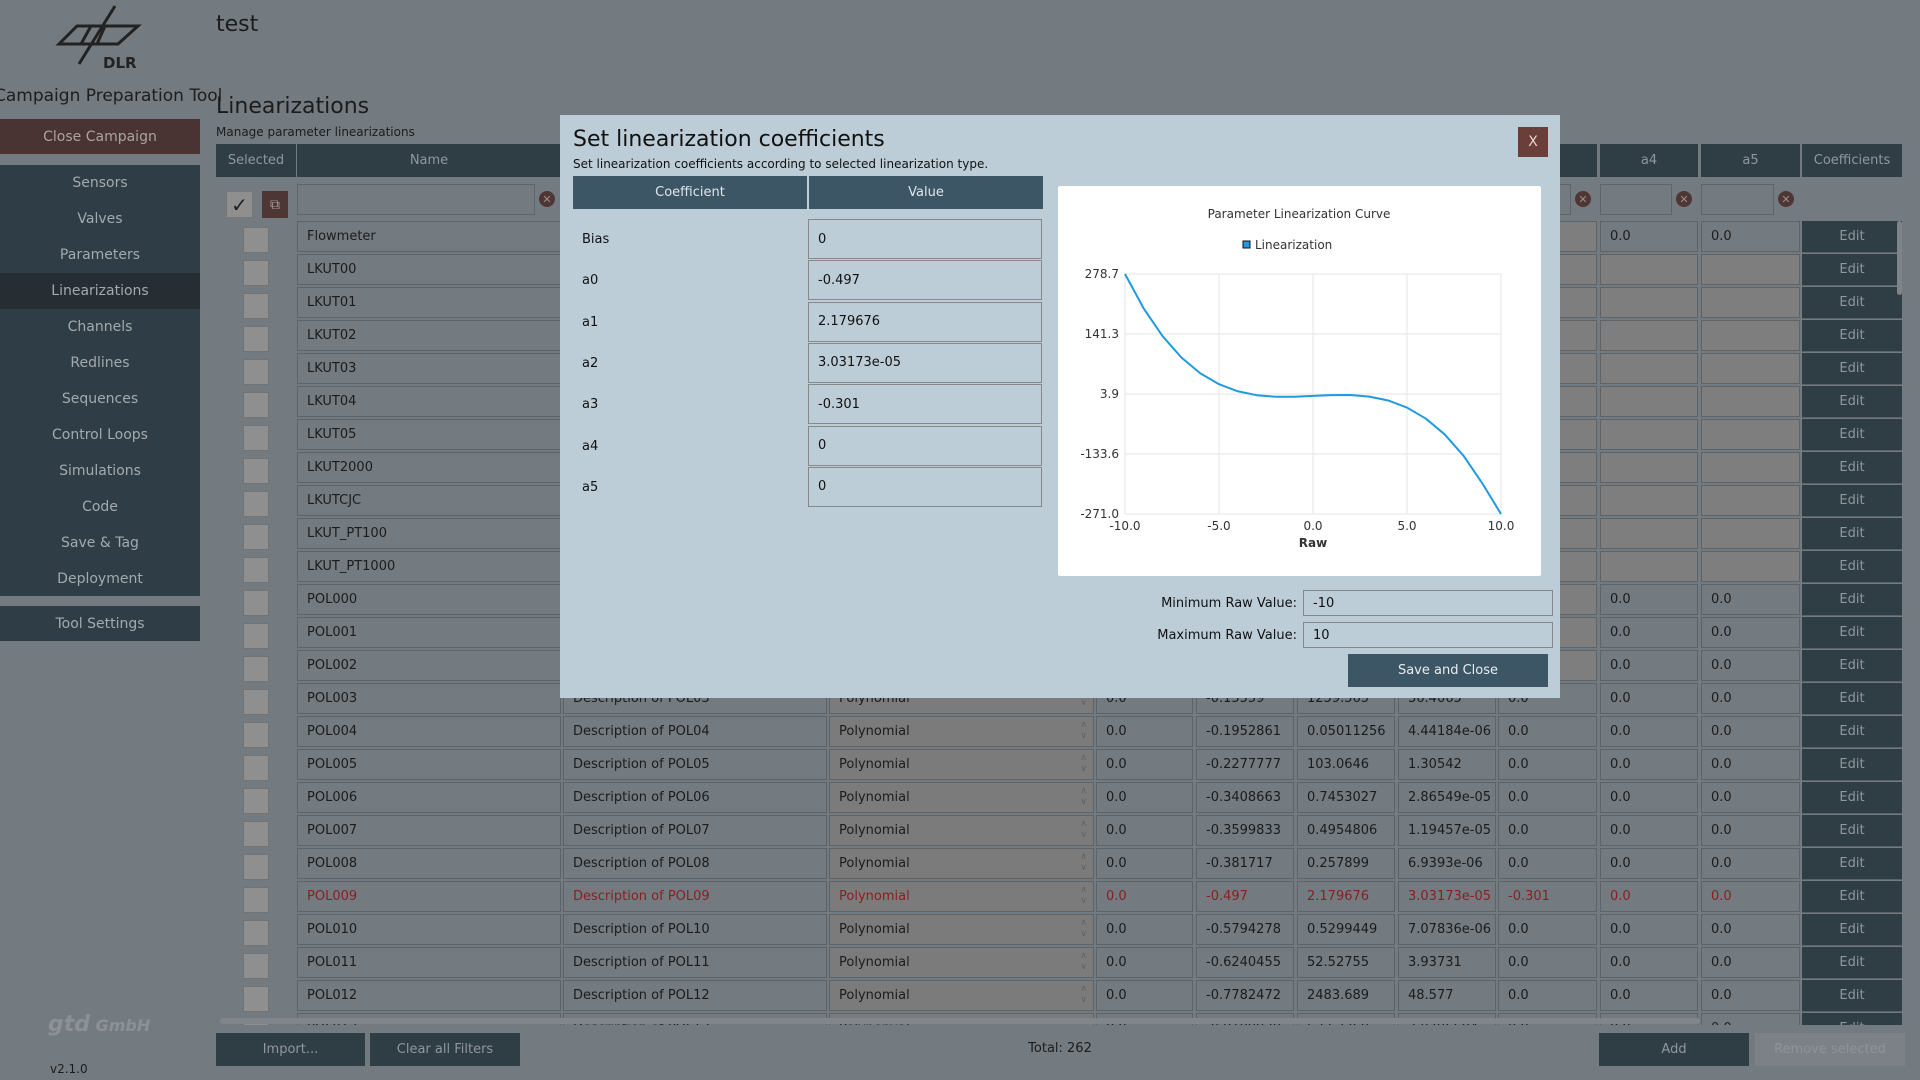  Describe the element at coordinates (961, 830) in the screenshot. I see `type-select: Polynomial ∧∨` at that location.